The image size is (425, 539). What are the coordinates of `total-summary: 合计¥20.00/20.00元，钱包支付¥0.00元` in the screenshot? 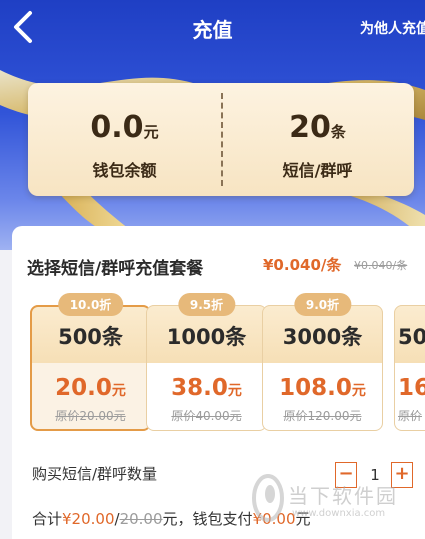 It's located at (171, 519).